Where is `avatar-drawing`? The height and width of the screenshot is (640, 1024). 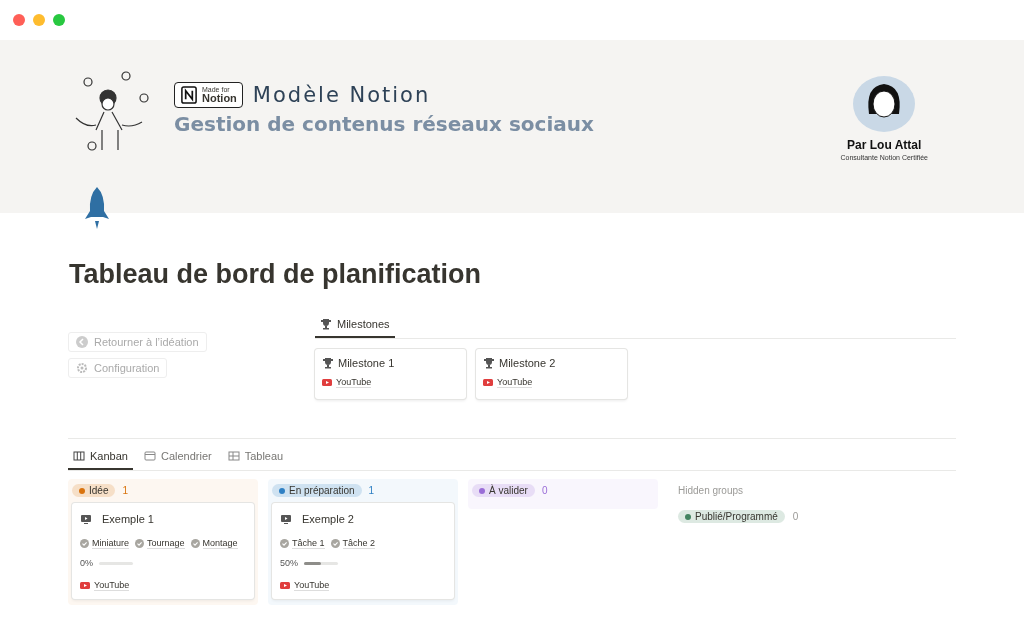 avatar-drawing is located at coordinates (884, 104).